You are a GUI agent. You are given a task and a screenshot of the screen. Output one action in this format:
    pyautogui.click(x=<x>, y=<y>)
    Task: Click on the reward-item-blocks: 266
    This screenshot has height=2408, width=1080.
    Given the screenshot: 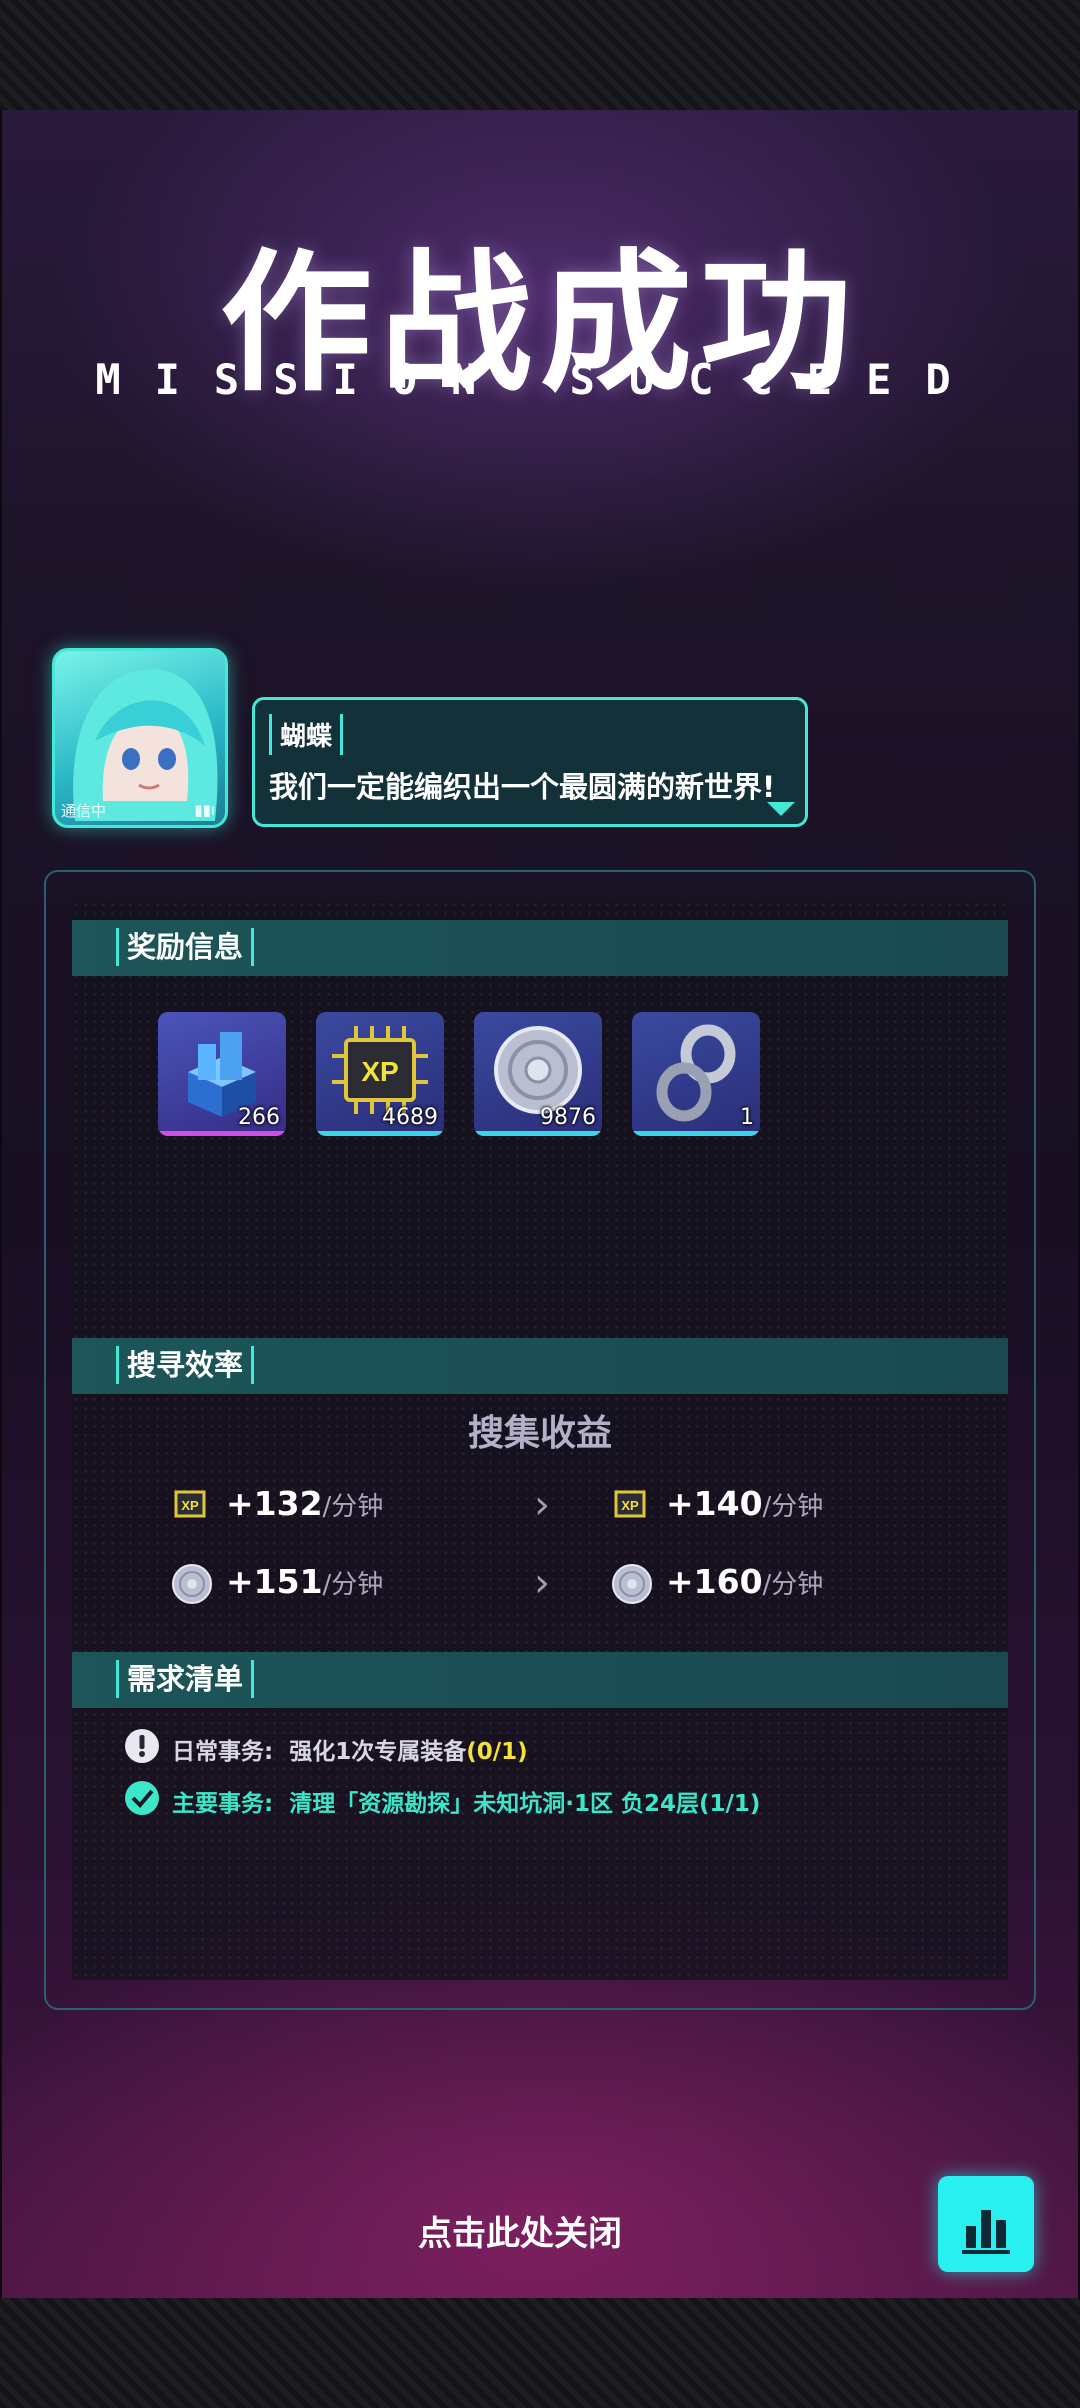 What is the action you would take?
    pyautogui.click(x=222, y=1074)
    